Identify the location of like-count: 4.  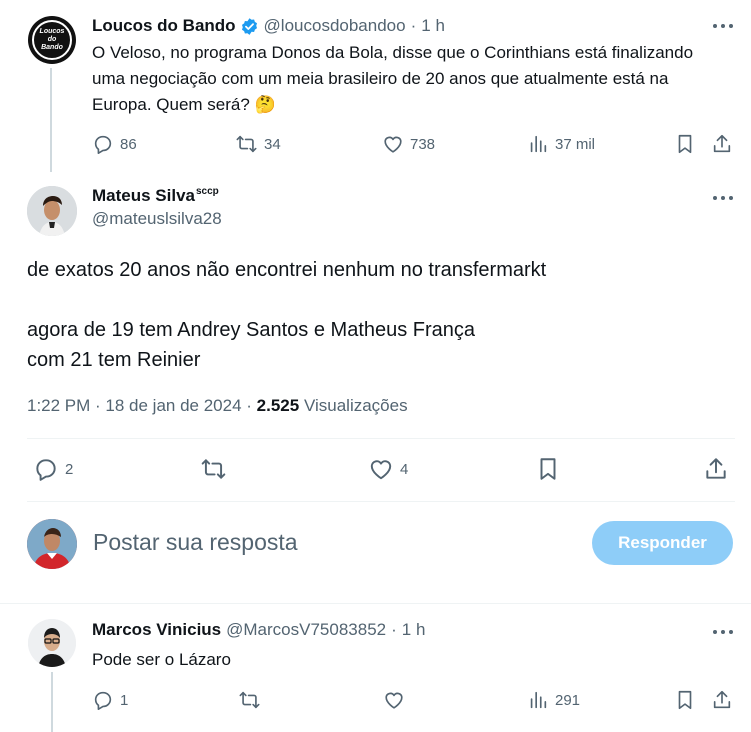
(404, 469).